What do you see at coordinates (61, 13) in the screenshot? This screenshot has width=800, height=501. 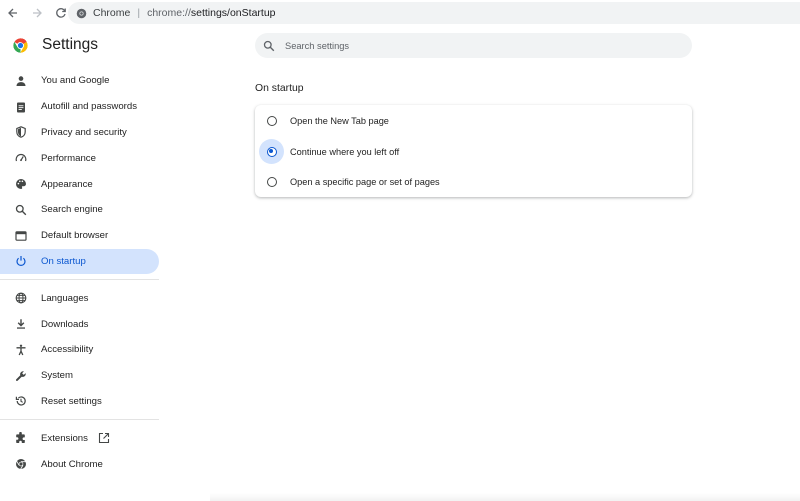 I see `reload-icon` at bounding box center [61, 13].